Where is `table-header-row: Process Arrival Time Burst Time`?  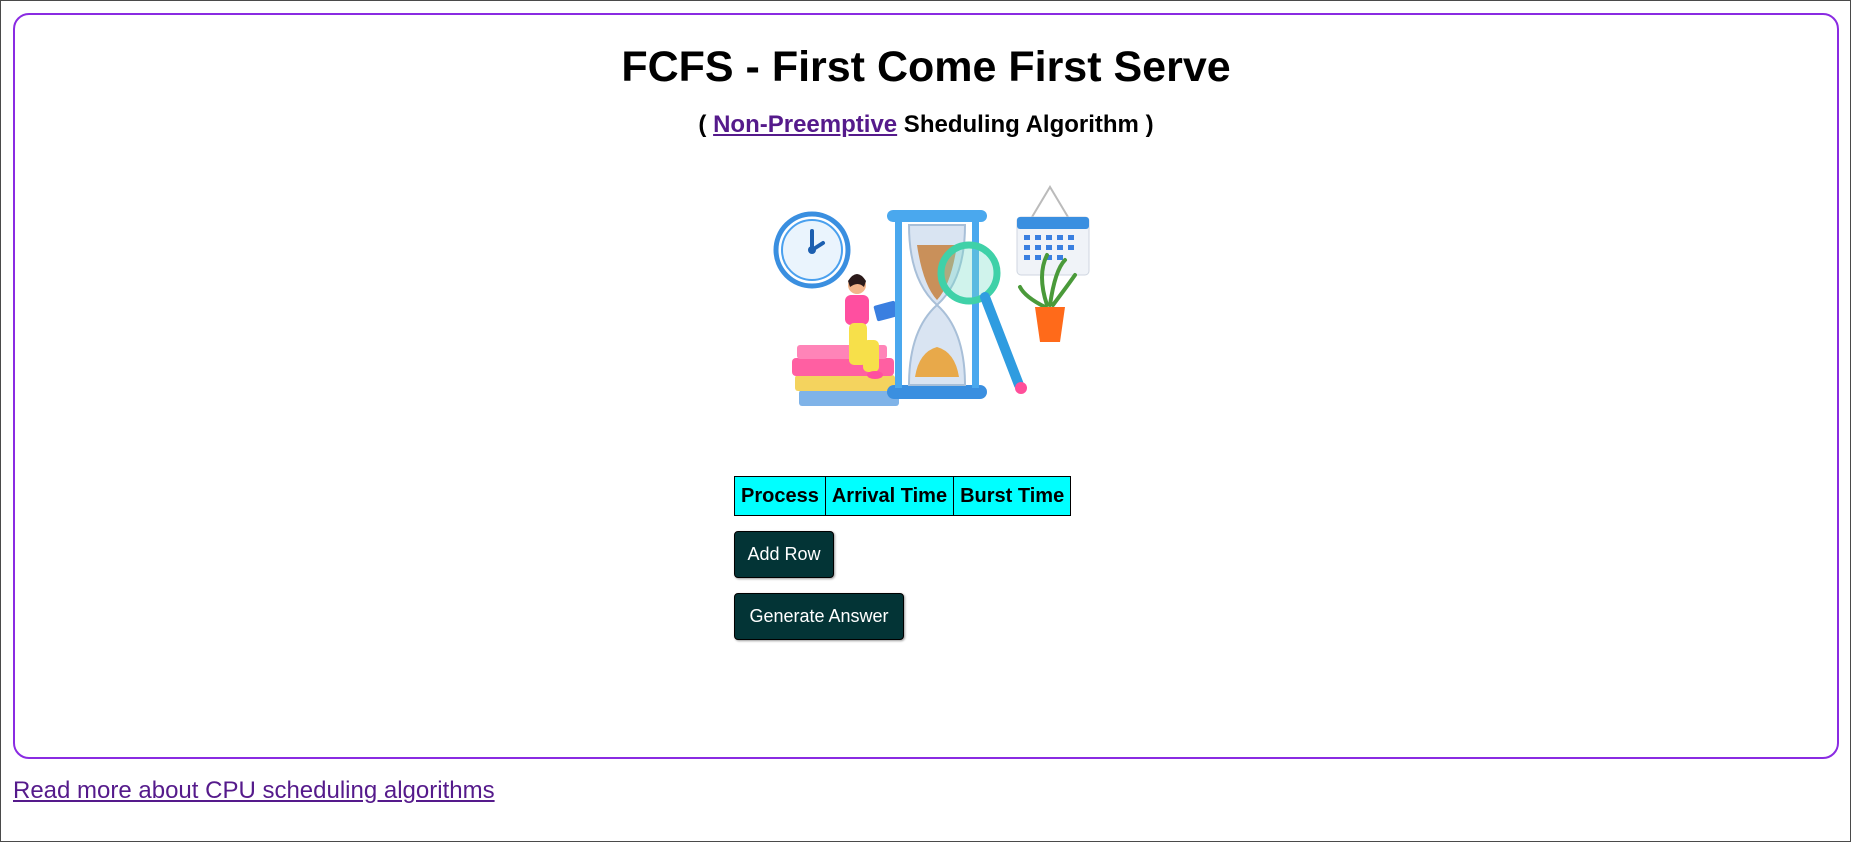
table-header-row: Process Arrival Time Burst Time is located at coordinates (903, 496).